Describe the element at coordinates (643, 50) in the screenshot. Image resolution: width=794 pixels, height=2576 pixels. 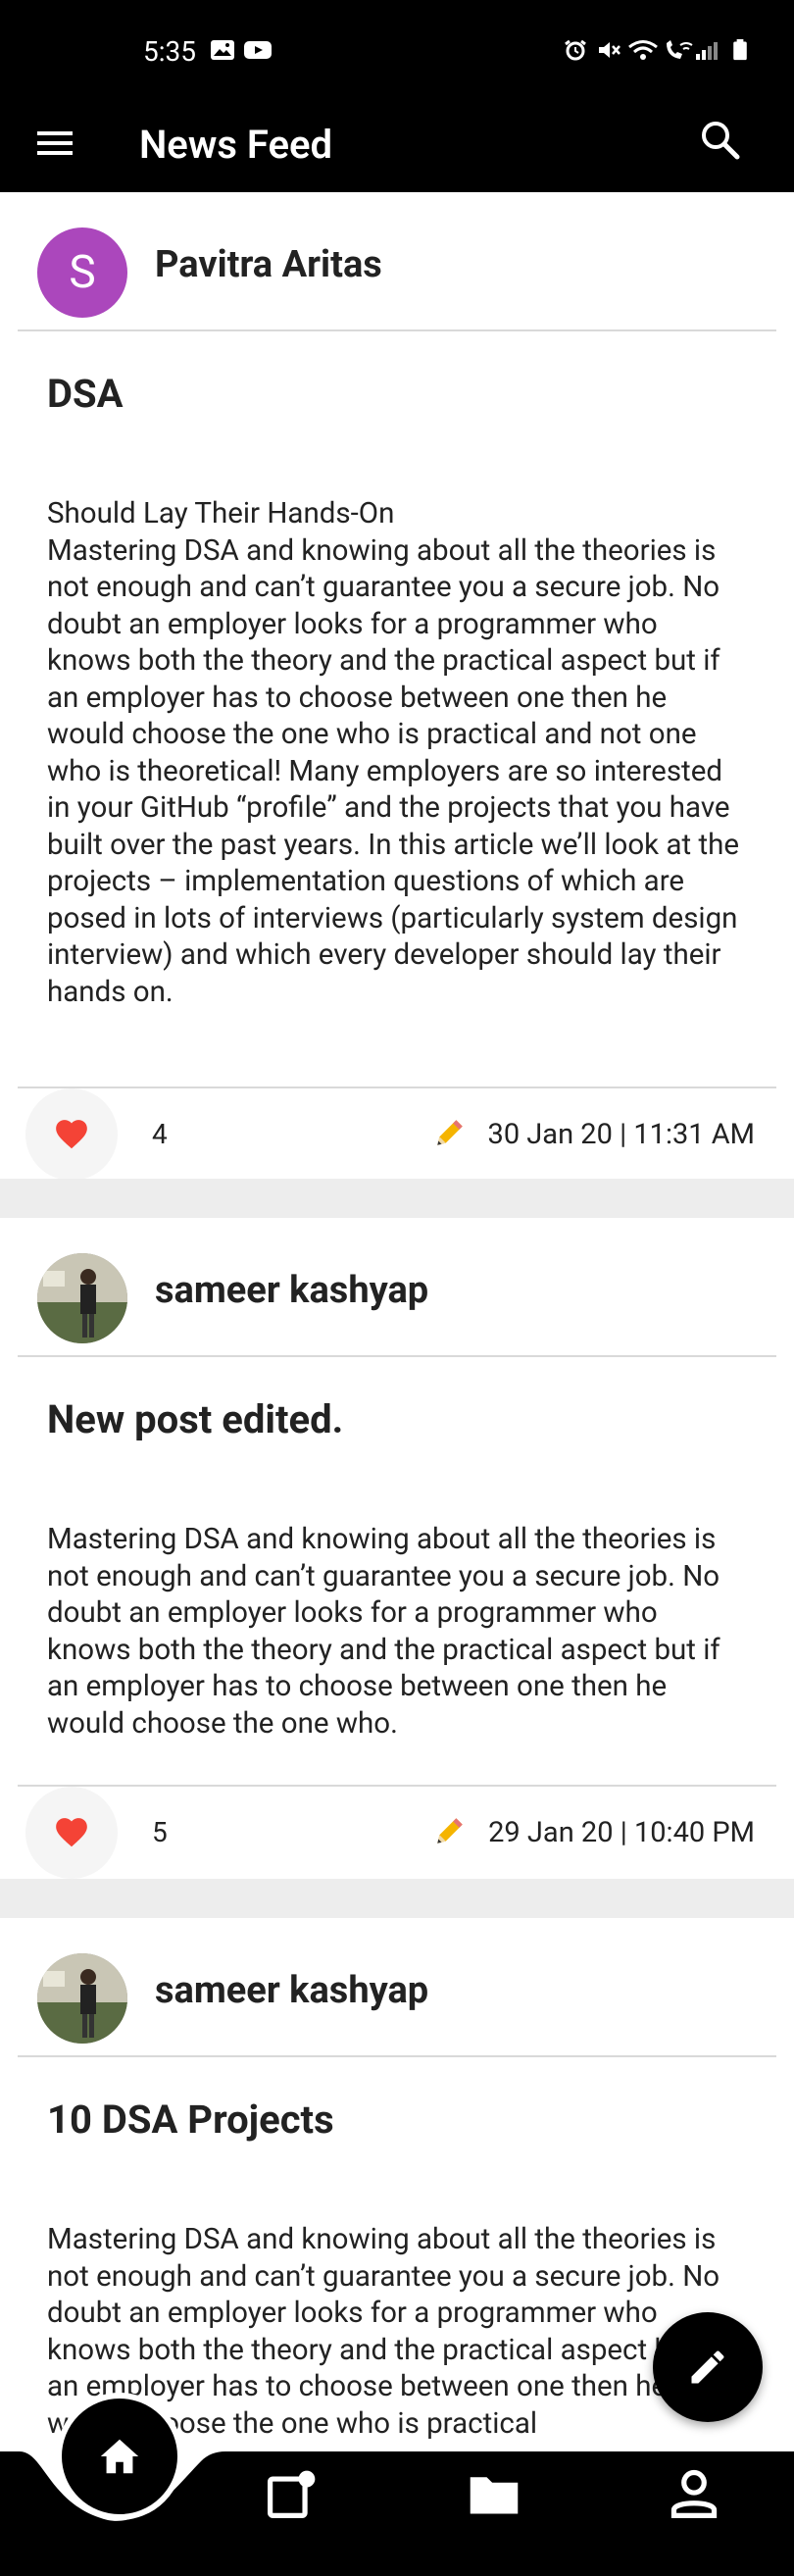
I see `wifi-icon` at that location.